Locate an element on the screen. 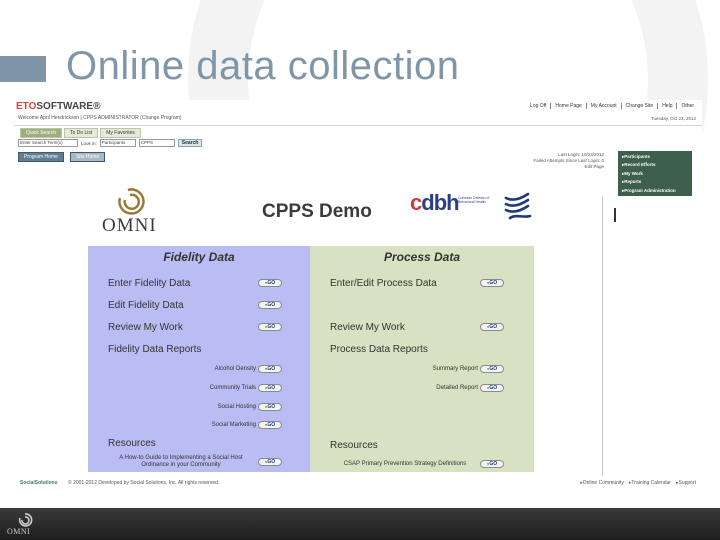 Image resolution: width=720 pixels, height=540 pixels. tab-my-favorites: My Favorites is located at coordinates (120, 133).